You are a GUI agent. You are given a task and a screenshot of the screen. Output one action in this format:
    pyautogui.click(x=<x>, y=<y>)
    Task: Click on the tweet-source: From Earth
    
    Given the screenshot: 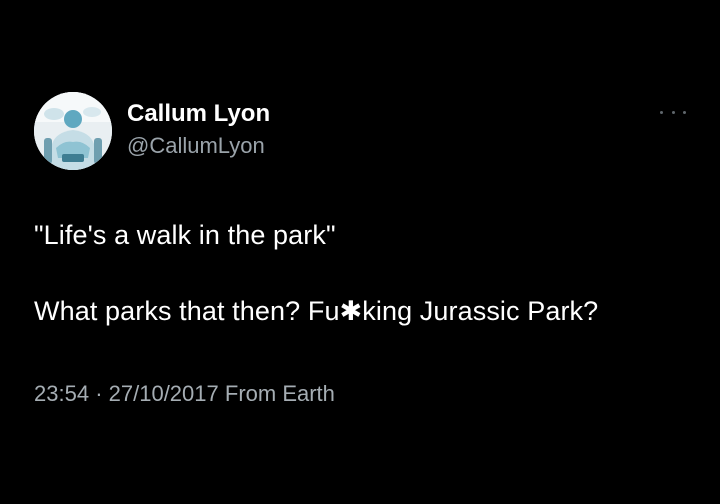 What is the action you would take?
    pyautogui.click(x=279, y=393)
    